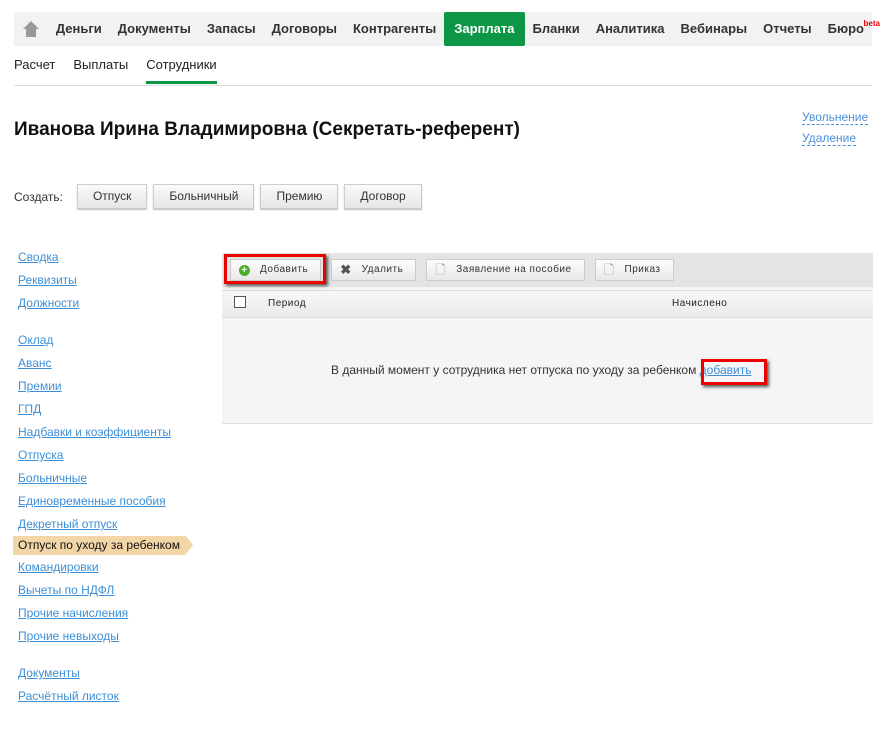 The width and height of the screenshot is (888, 730). What do you see at coordinates (102, 570) in the screenshot?
I see `sidebar-item: Командировки` at bounding box center [102, 570].